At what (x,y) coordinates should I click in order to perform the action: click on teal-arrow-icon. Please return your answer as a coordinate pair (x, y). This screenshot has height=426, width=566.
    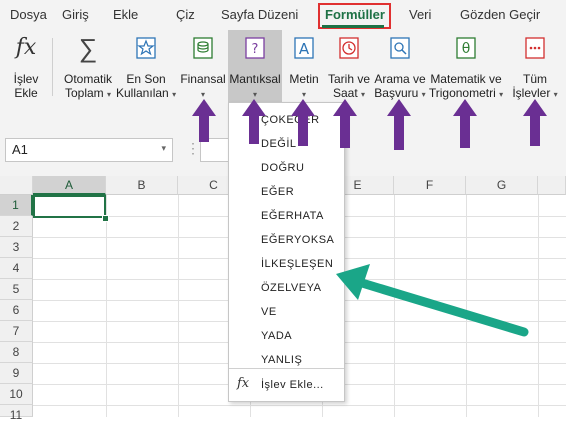
    Looking at the image, I should click on (432, 300).